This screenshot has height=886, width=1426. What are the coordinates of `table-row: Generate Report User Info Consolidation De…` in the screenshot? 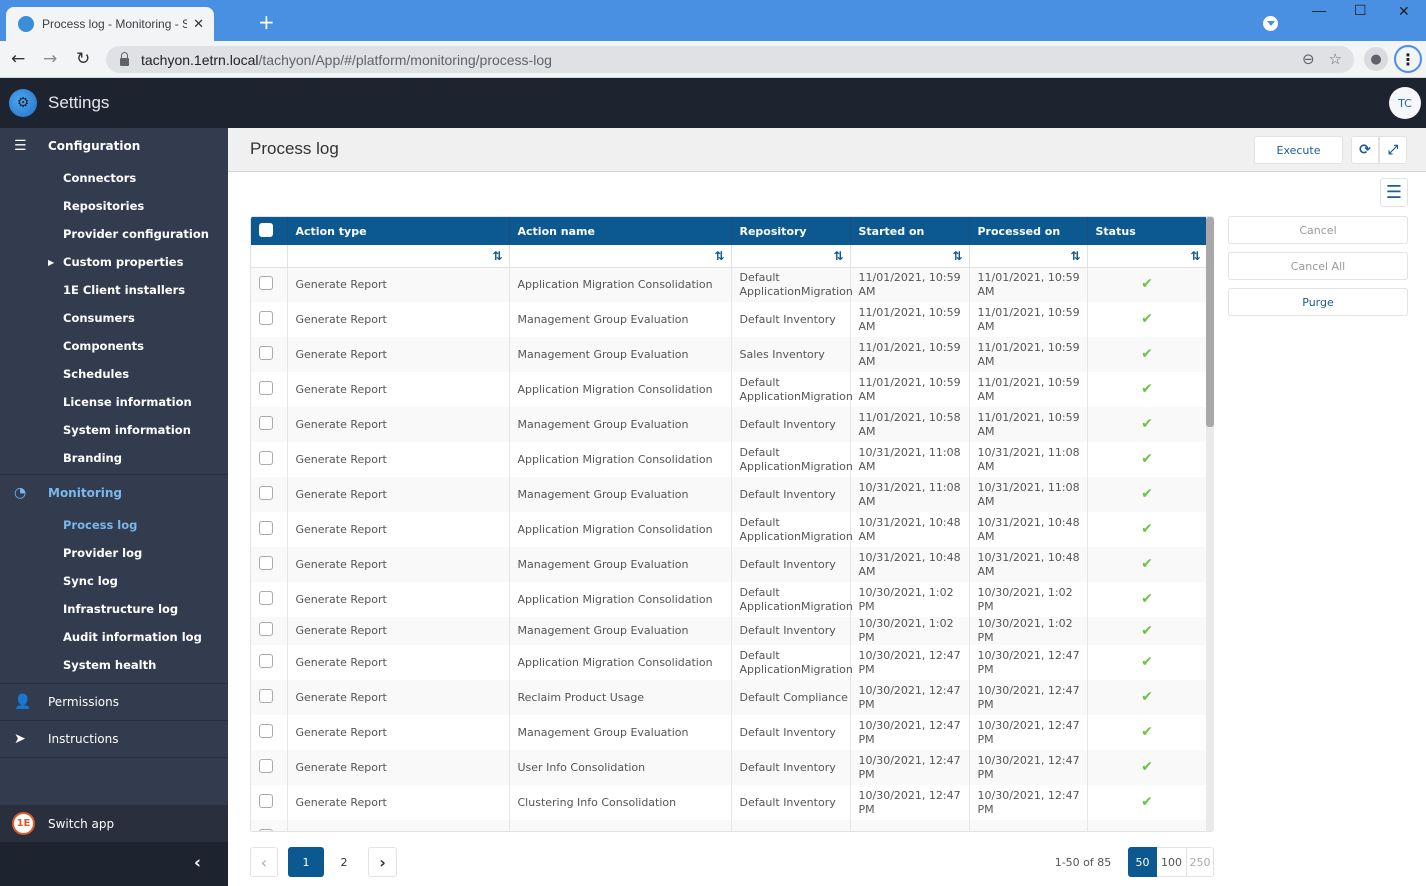 It's located at (729, 767).